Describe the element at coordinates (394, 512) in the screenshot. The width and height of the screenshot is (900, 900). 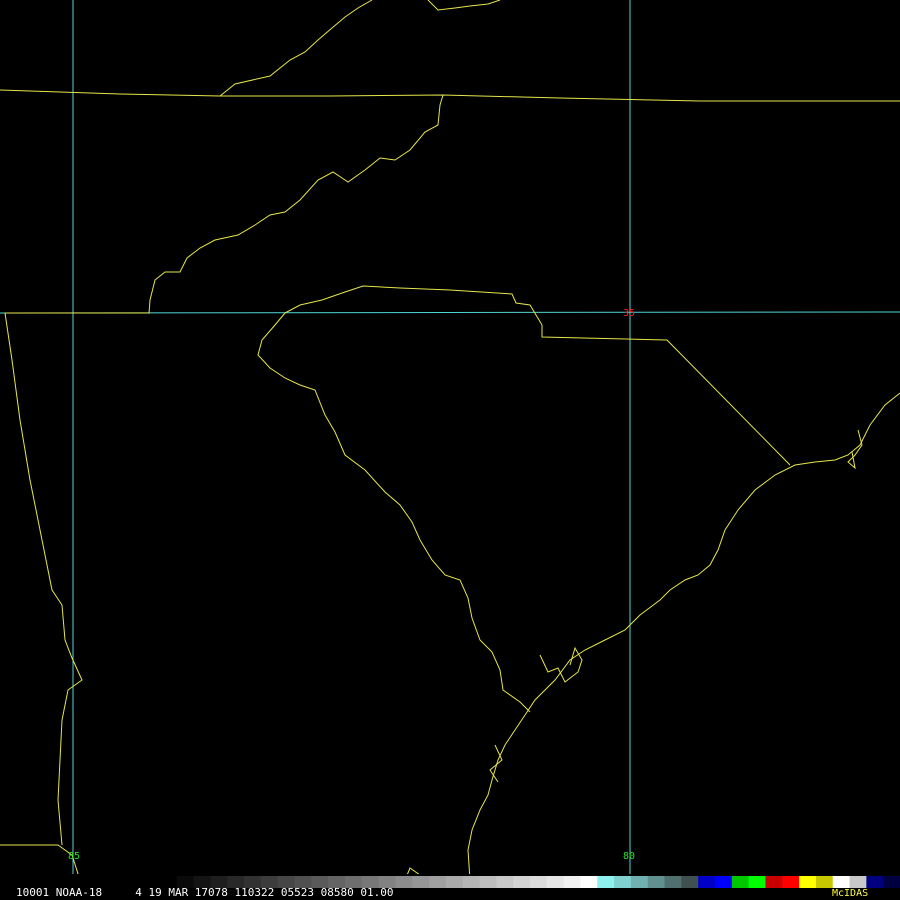
I see `border-georgia-south-carolina` at that location.